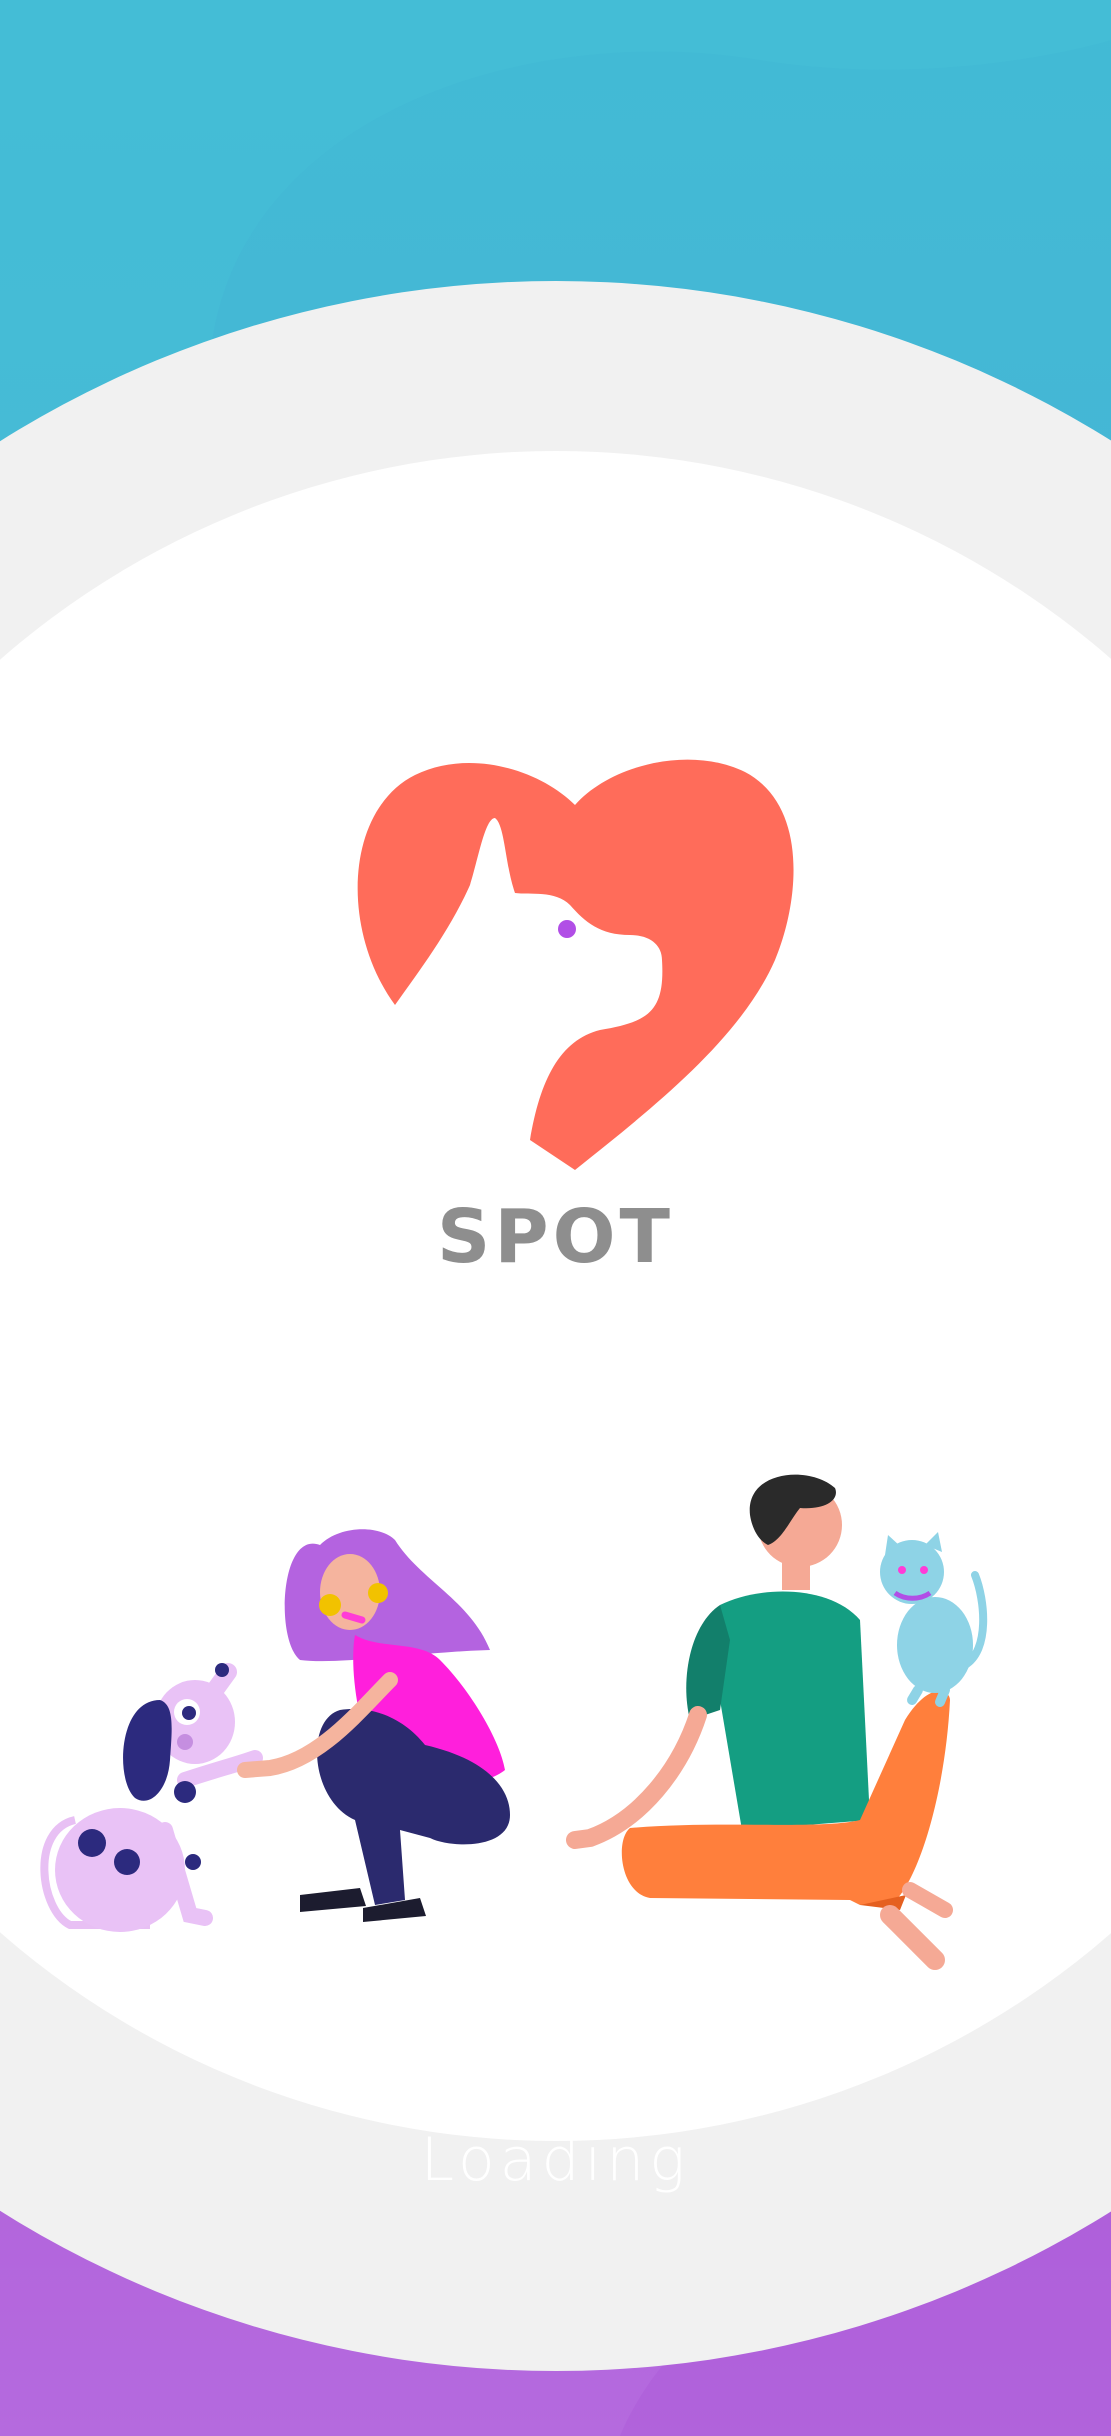 The width and height of the screenshot is (1111, 2436). Describe the element at coordinates (555, 2160) in the screenshot. I see `loading-status-text: Loading` at that location.